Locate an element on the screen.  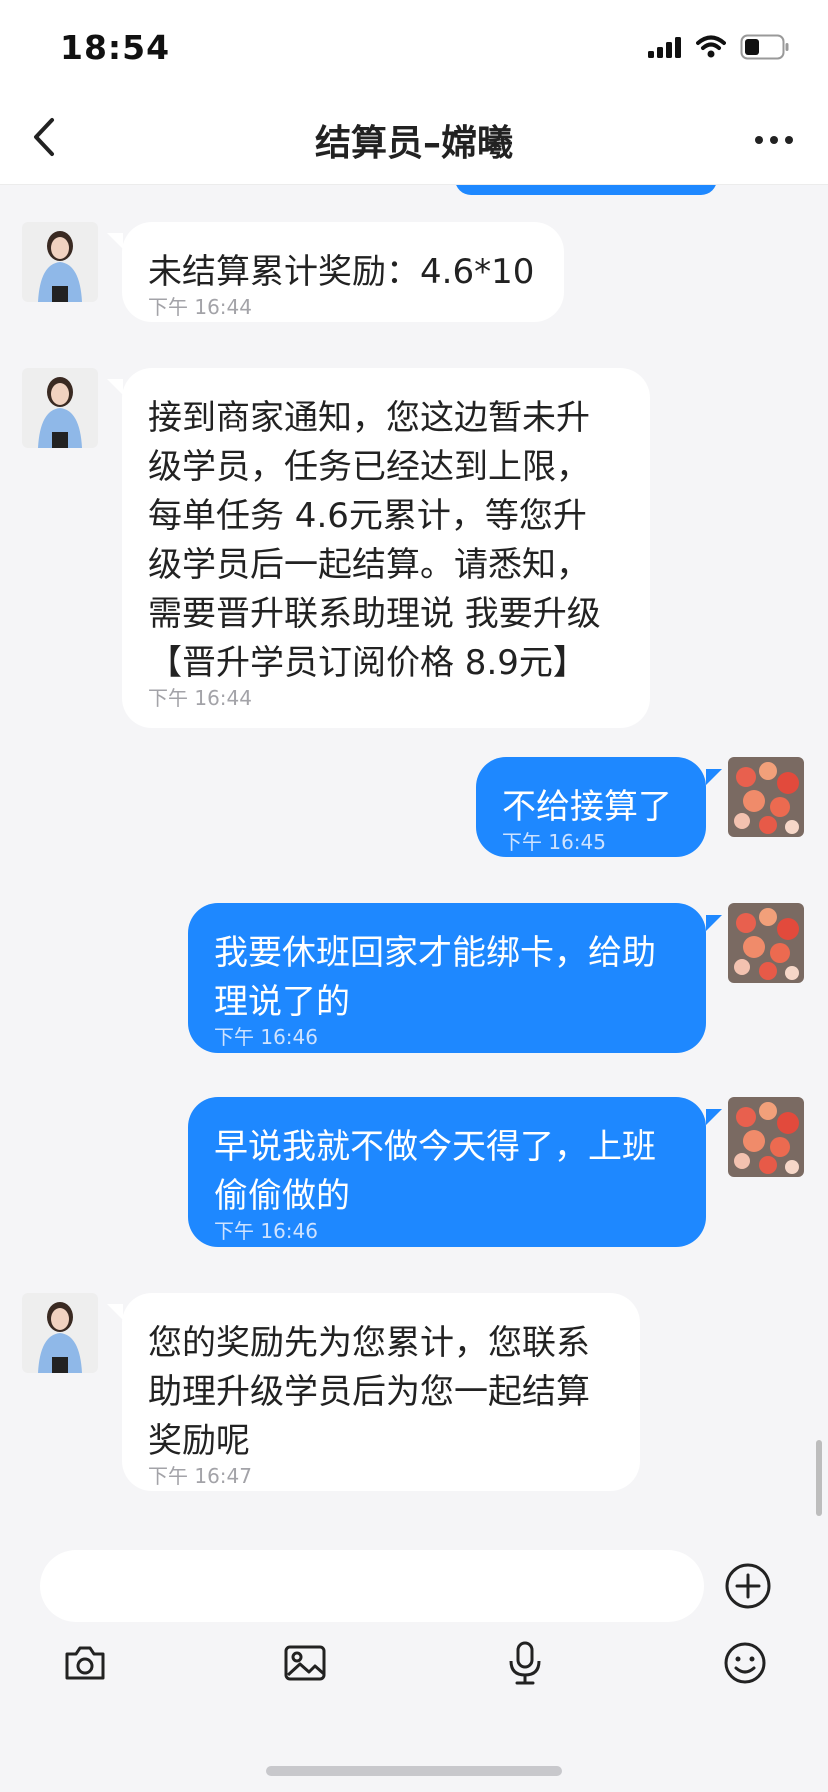
microphone-icon is located at coordinates (525, 1663).